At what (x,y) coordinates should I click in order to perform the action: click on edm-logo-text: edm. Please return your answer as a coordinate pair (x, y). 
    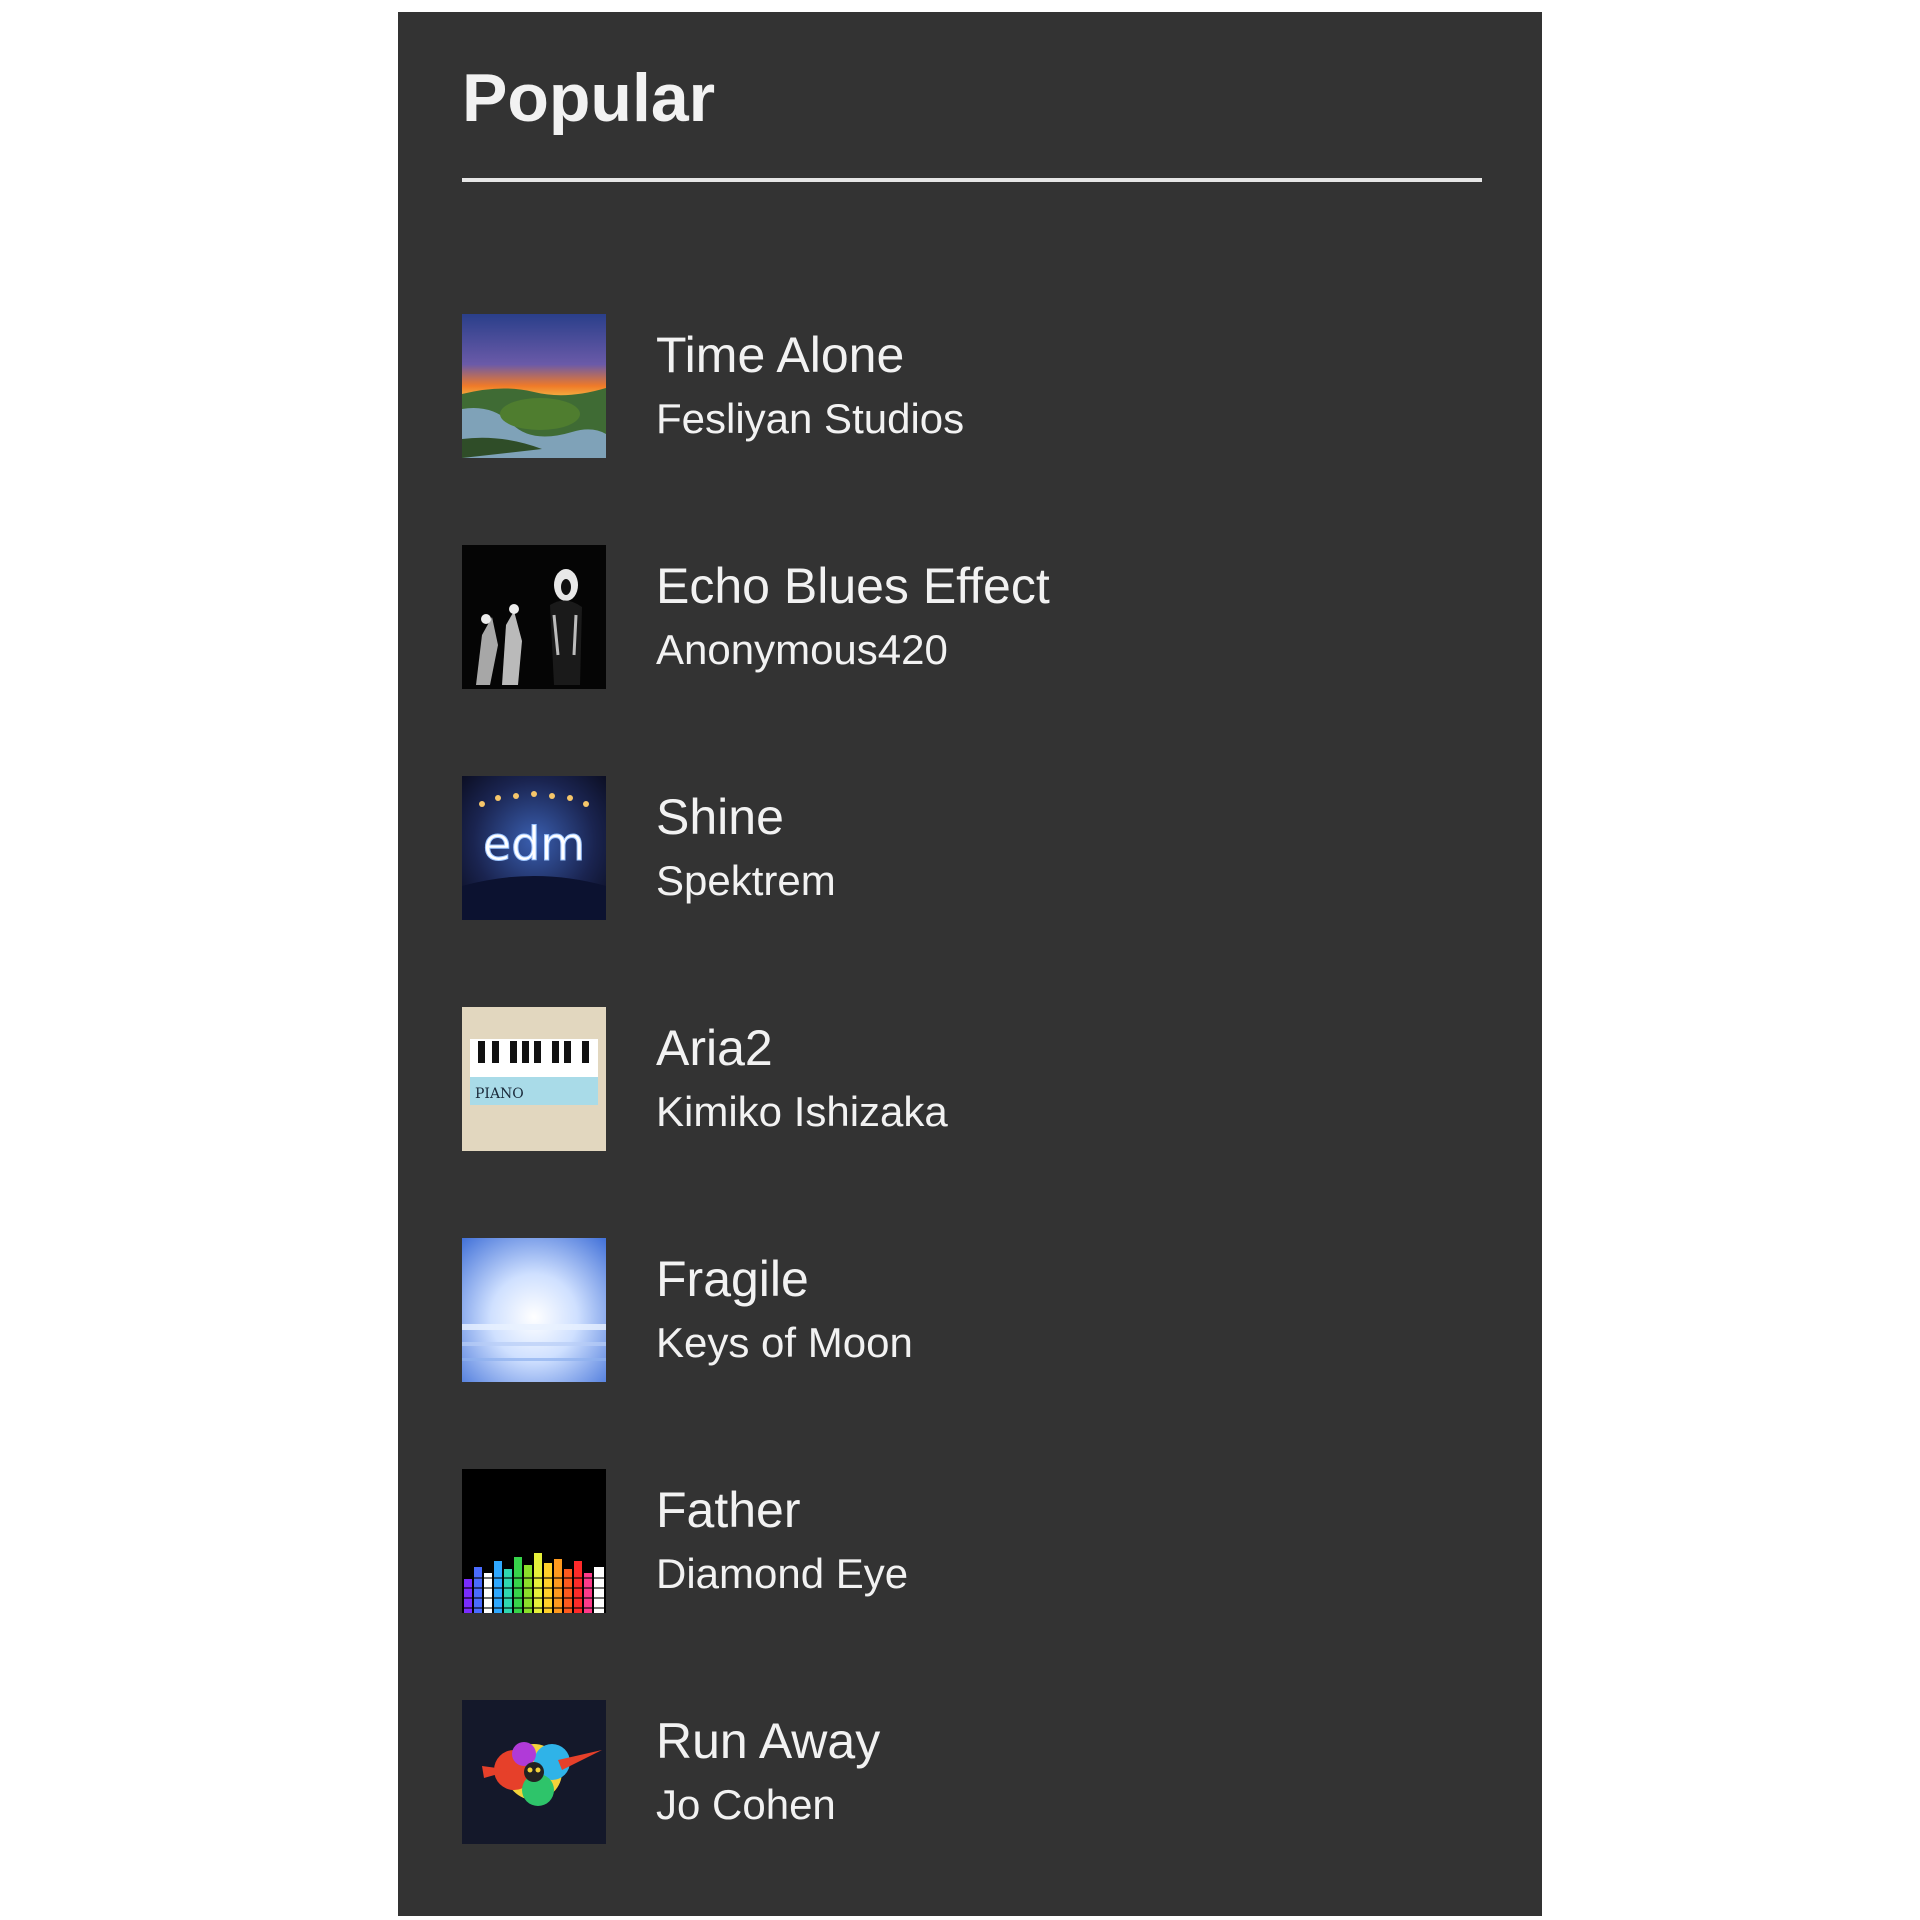
    Looking at the image, I should click on (534, 844).